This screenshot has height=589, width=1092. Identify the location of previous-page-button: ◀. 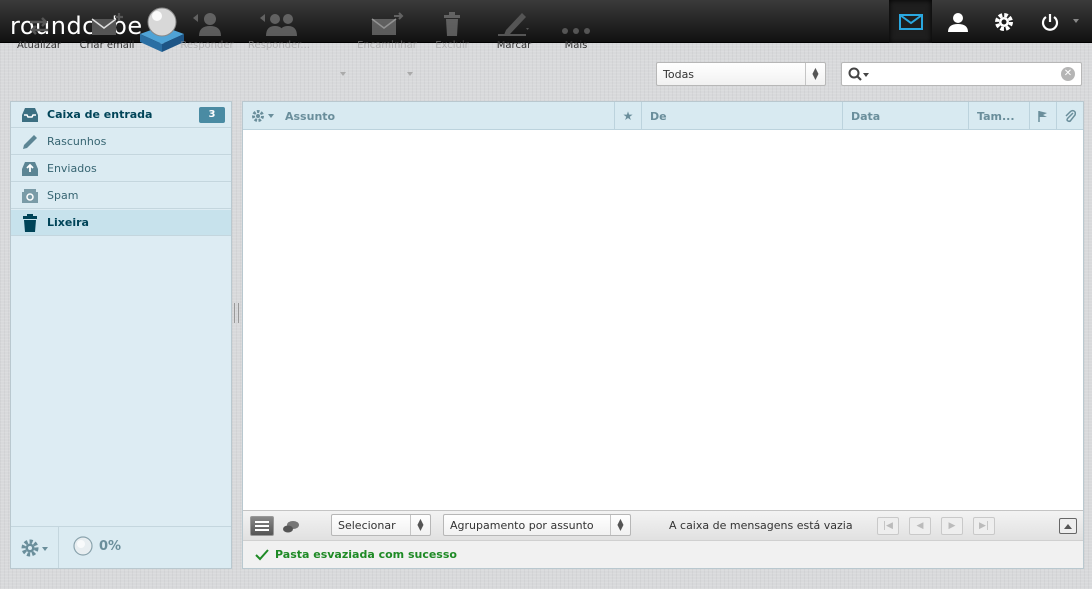
(920, 526).